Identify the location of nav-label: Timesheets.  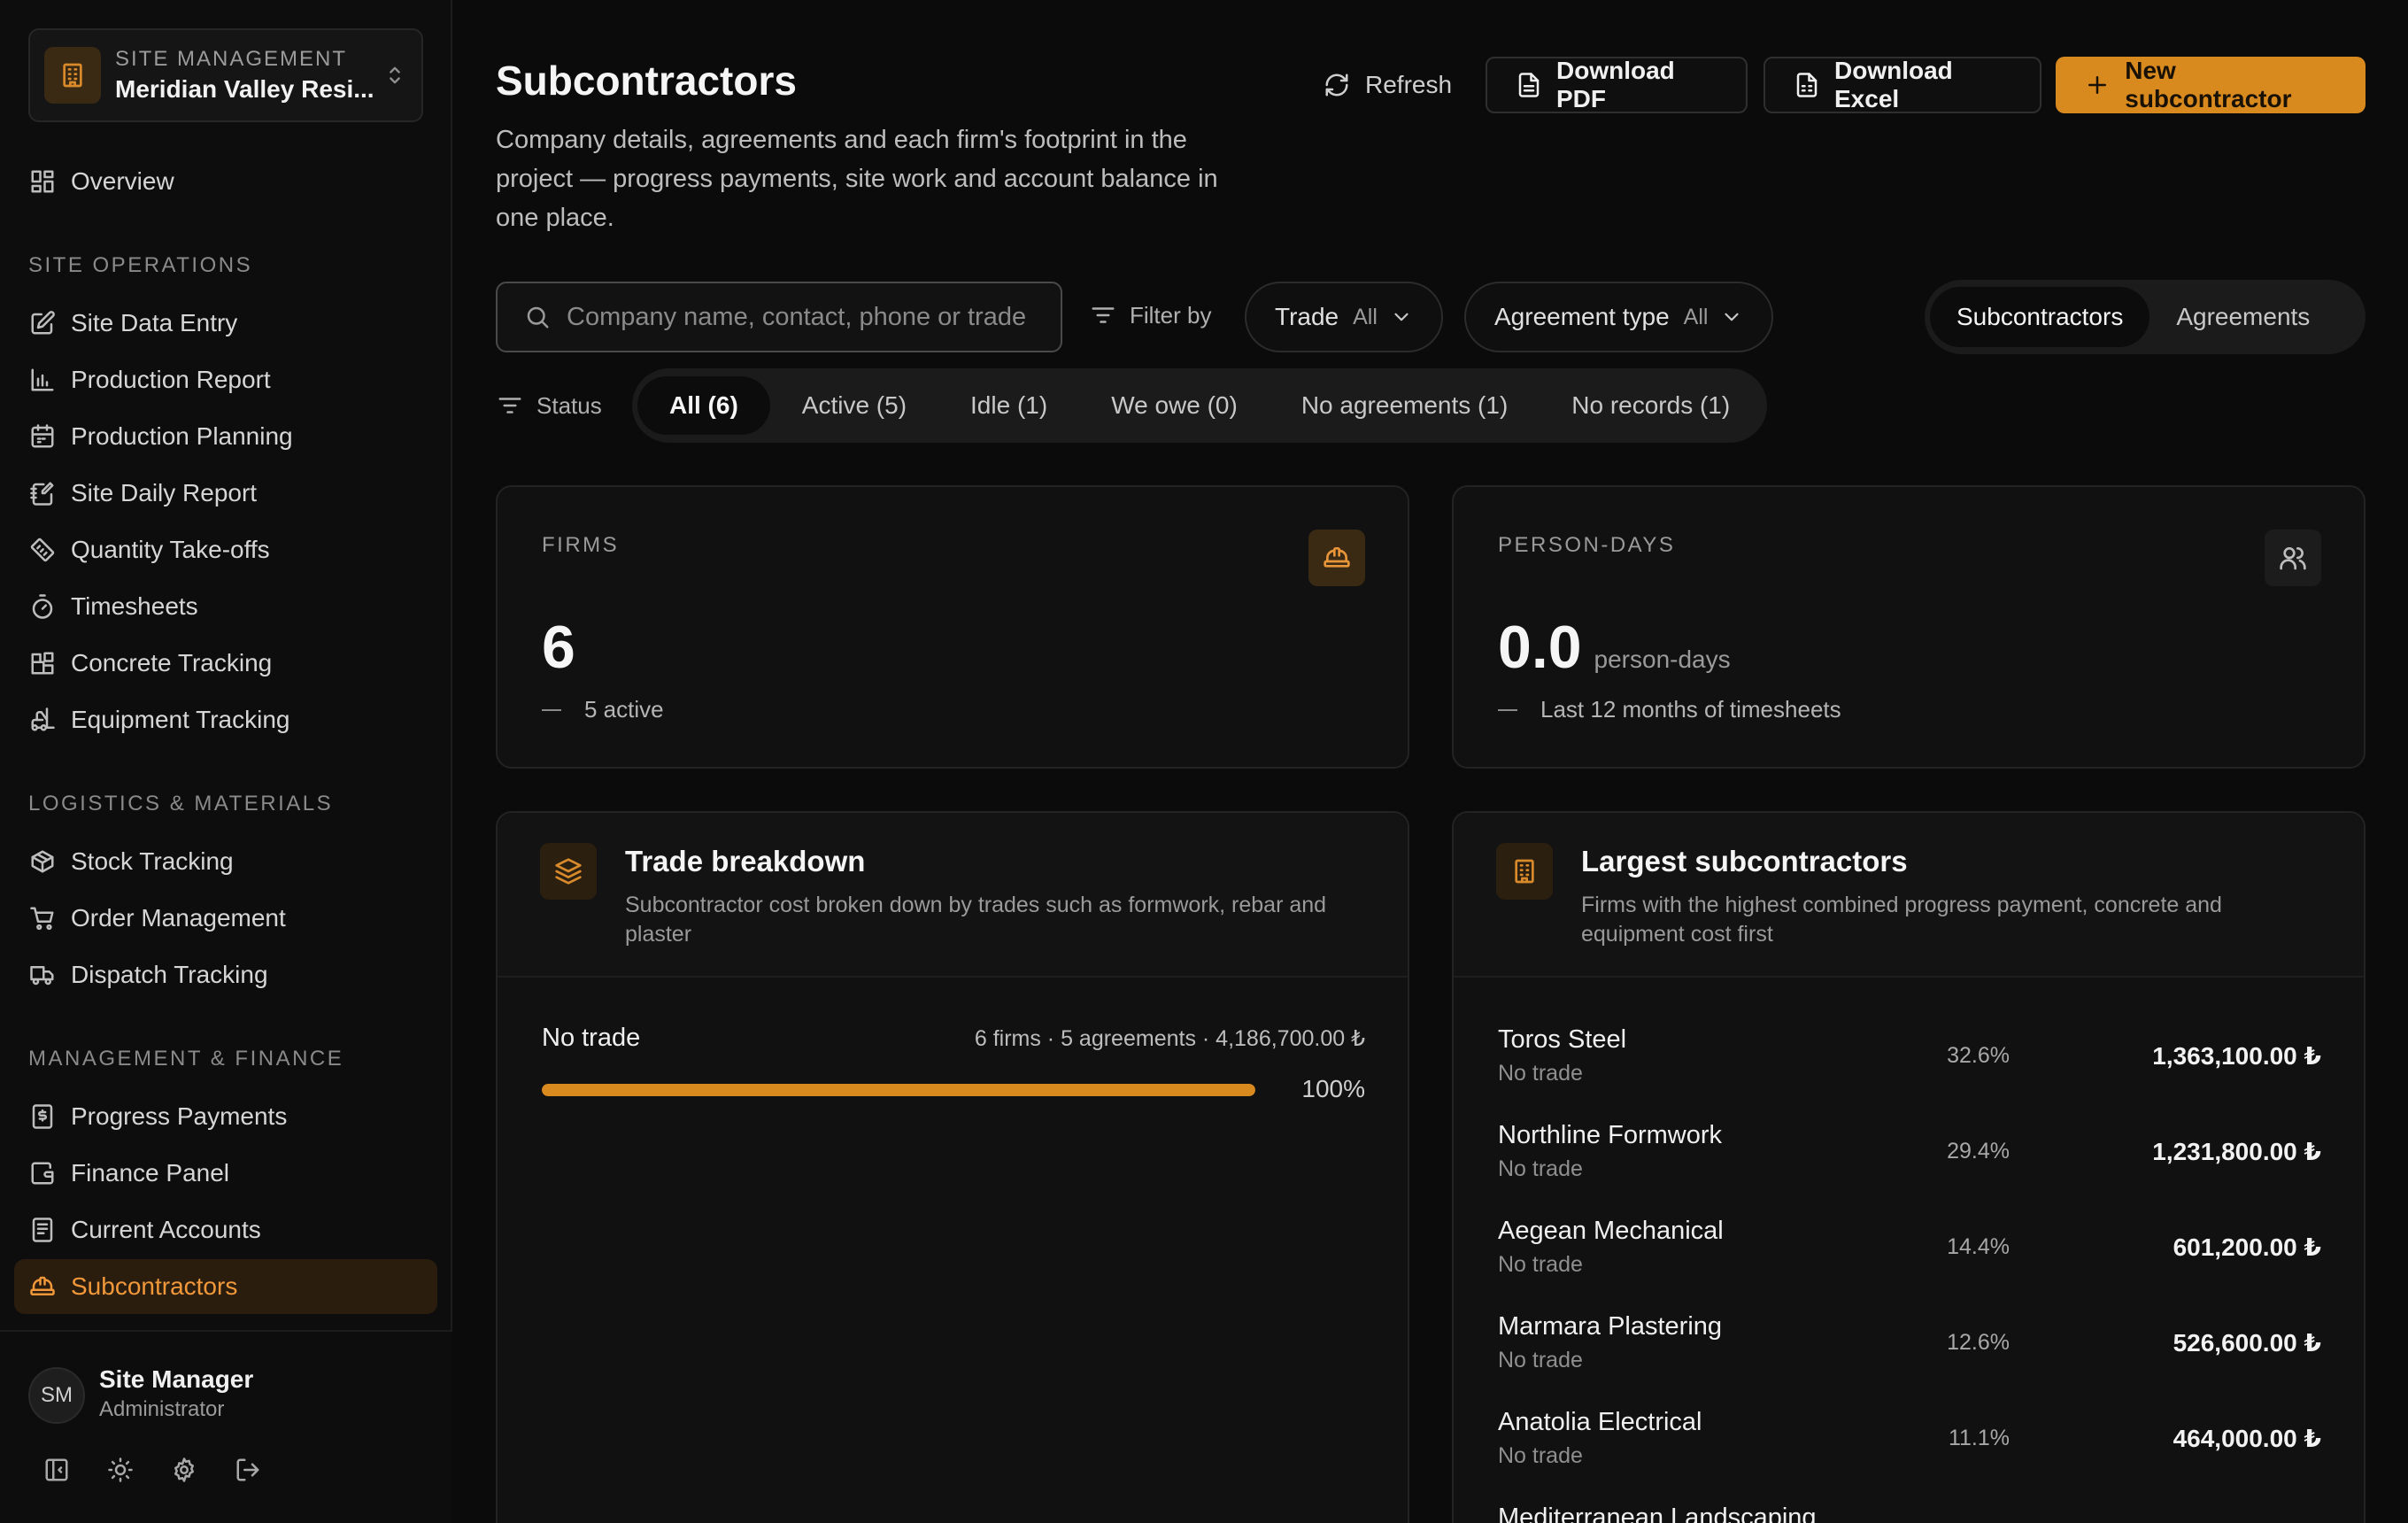
(134, 606).